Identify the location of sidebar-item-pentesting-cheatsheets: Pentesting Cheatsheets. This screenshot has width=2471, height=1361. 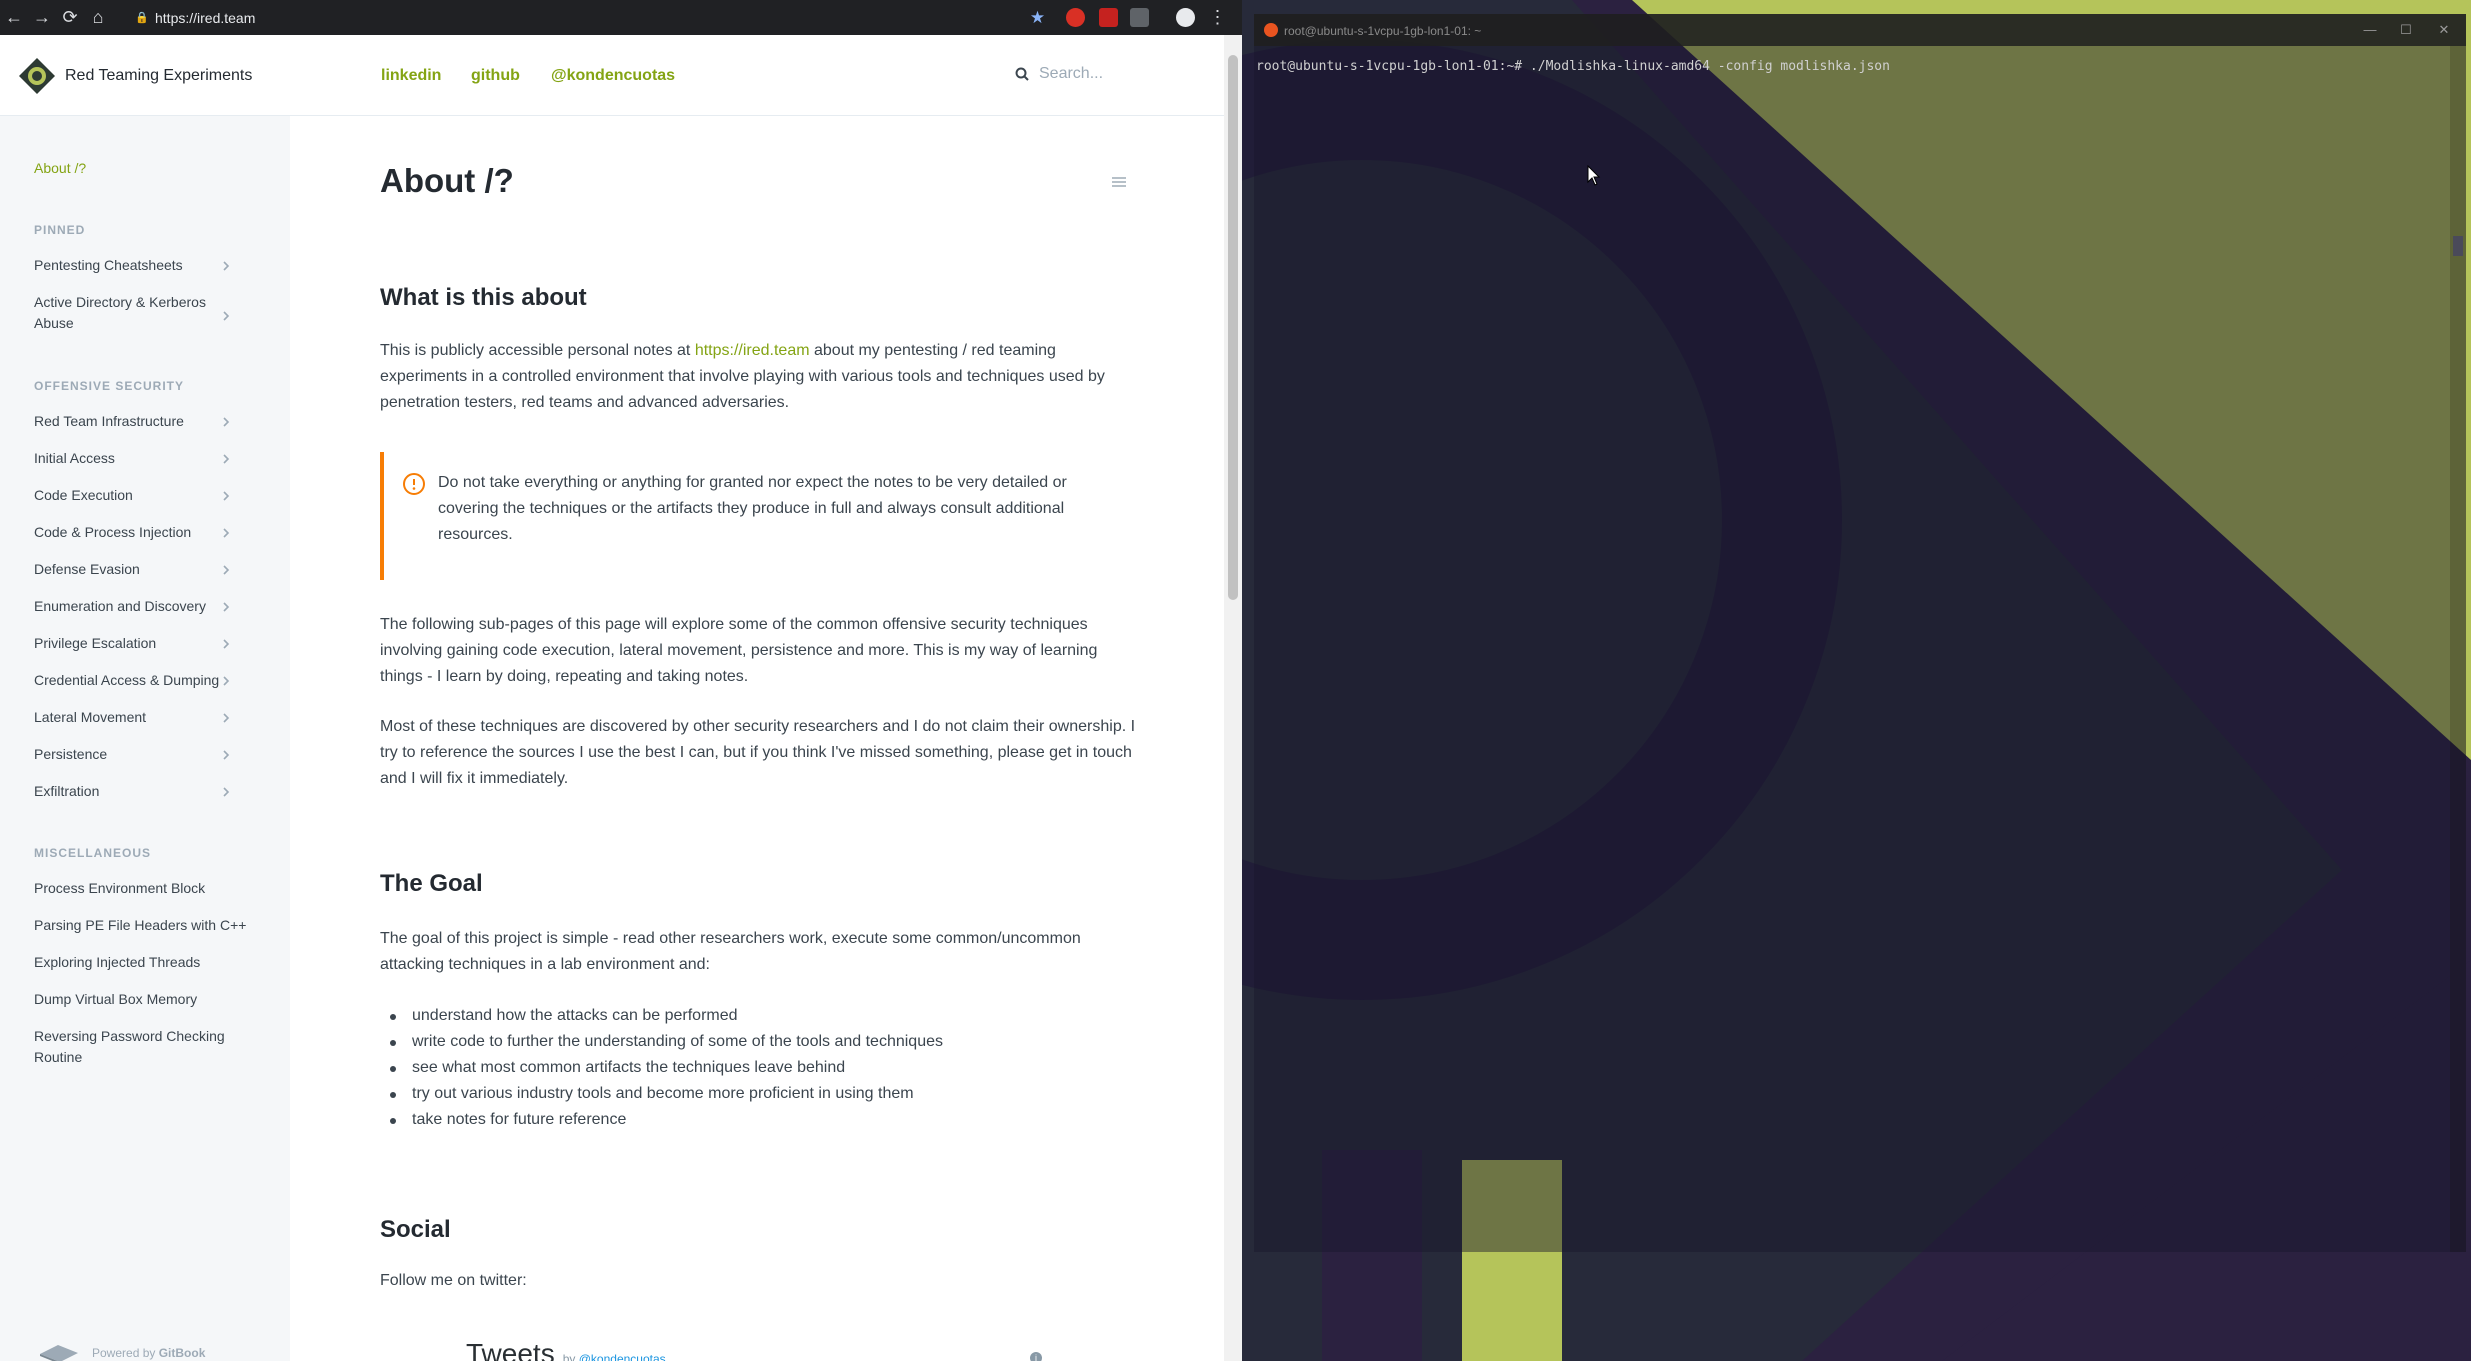
(154, 265).